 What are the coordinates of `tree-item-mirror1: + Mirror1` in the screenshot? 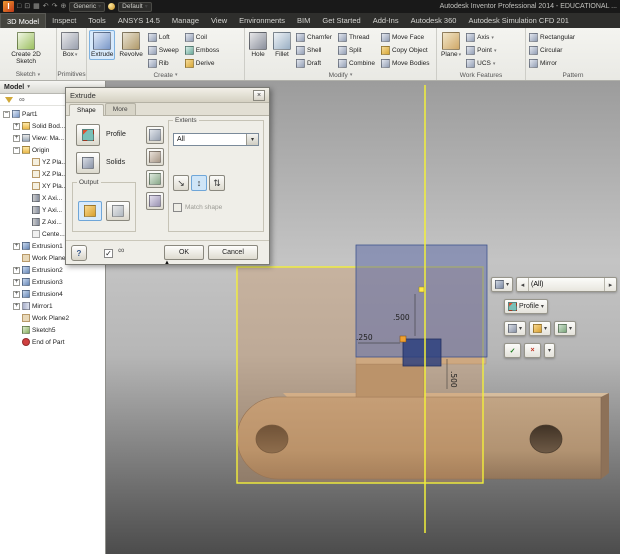 It's located at (52, 306).